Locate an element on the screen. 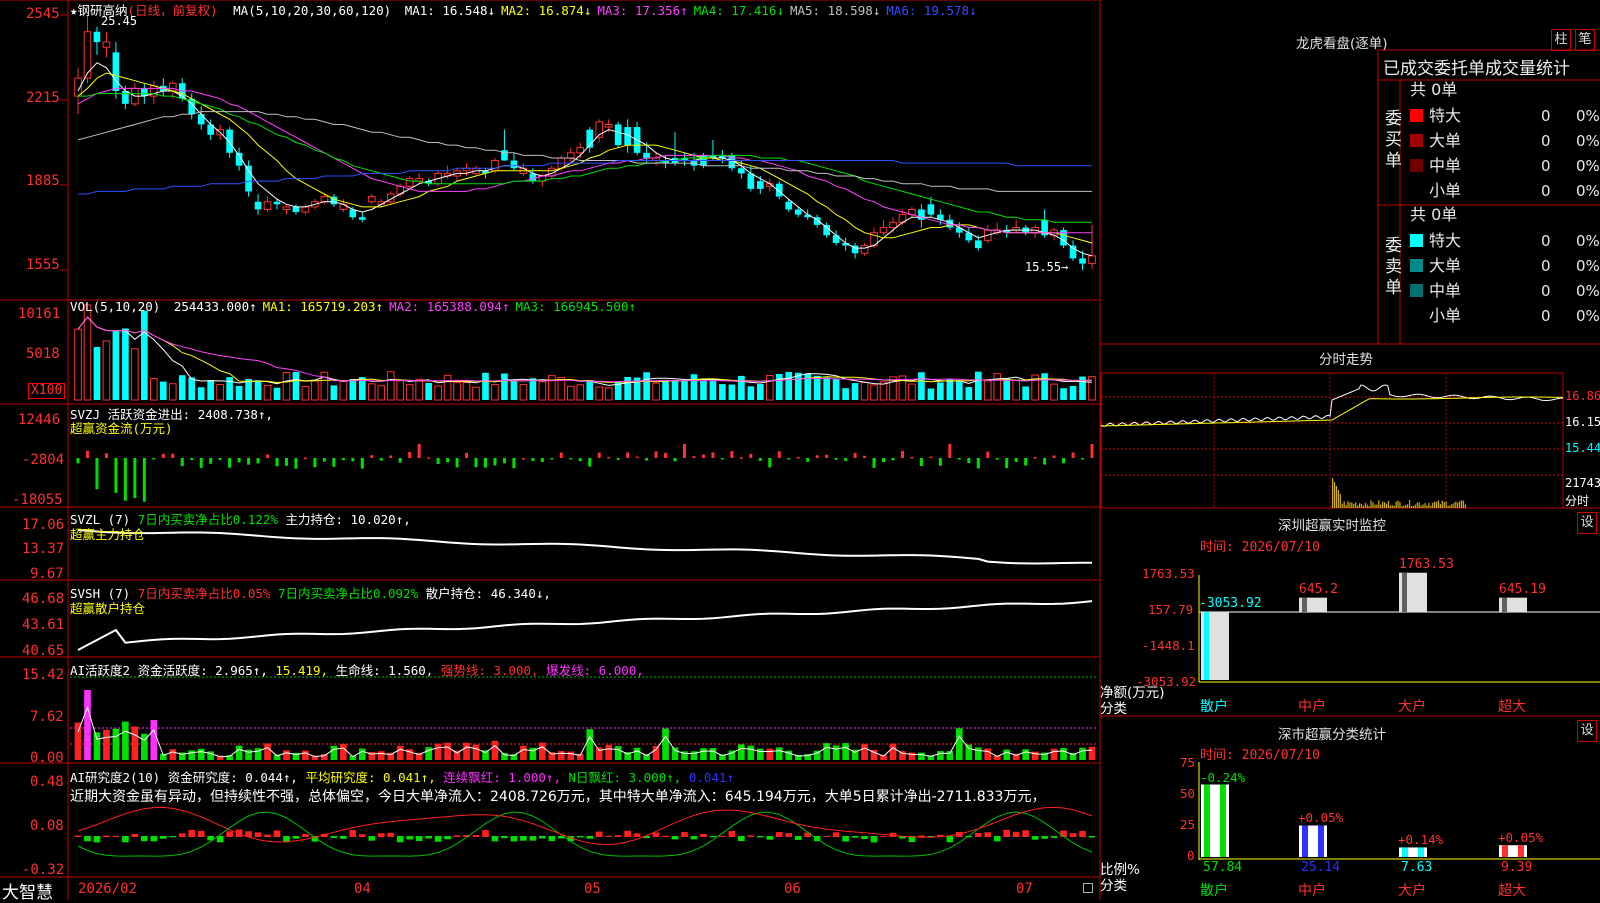  sz-class-settings-button: 设 is located at coordinates (1587, 731).